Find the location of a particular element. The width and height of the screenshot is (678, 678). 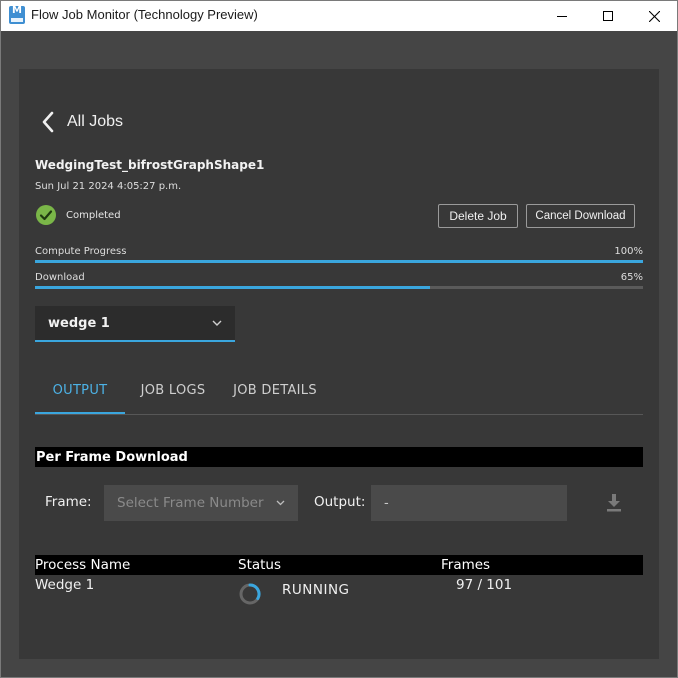

output-field: - is located at coordinates (469, 503).